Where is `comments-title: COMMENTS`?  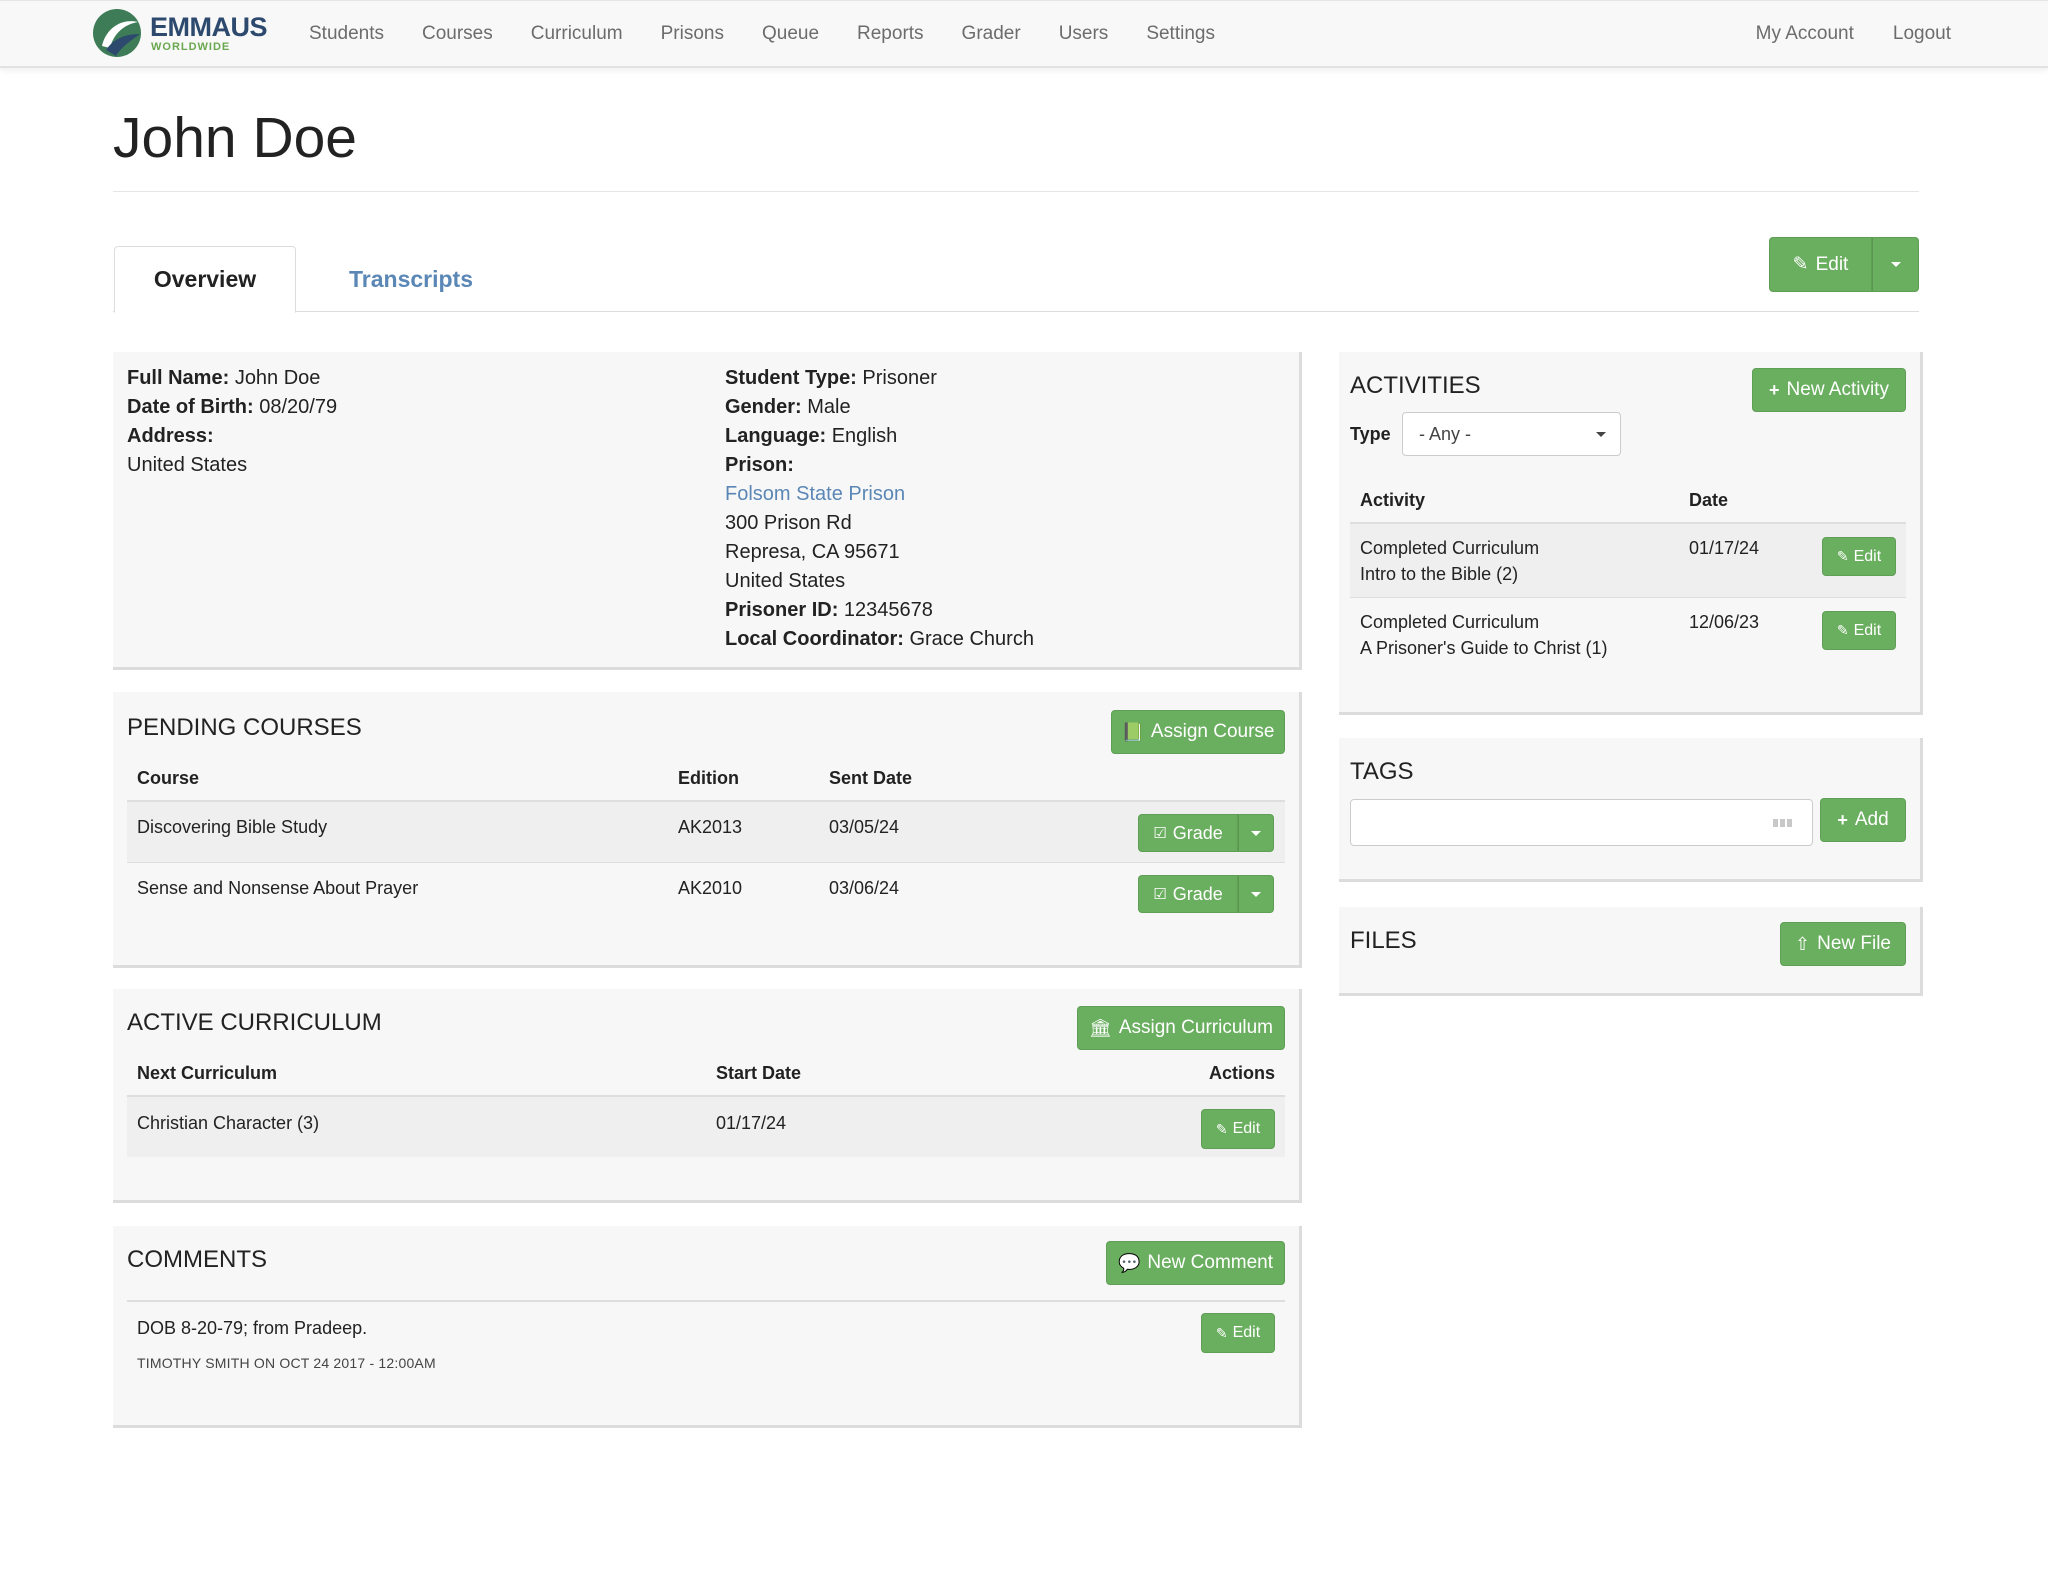 comments-title: COMMENTS is located at coordinates (197, 1259).